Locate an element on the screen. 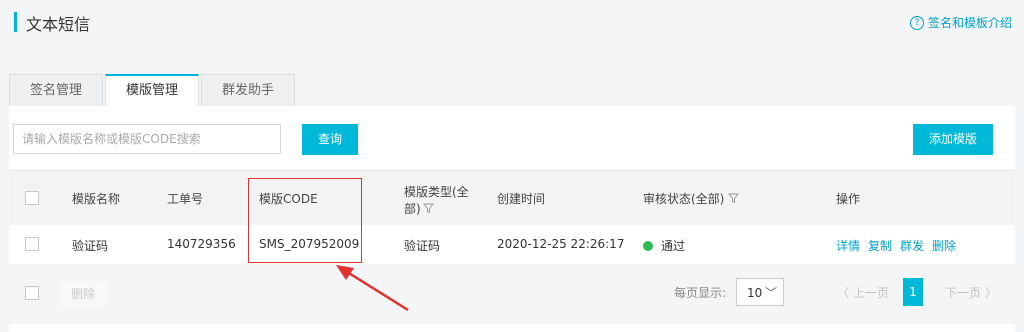 The height and width of the screenshot is (332, 1024). per-page-value: 10 is located at coordinates (755, 293).